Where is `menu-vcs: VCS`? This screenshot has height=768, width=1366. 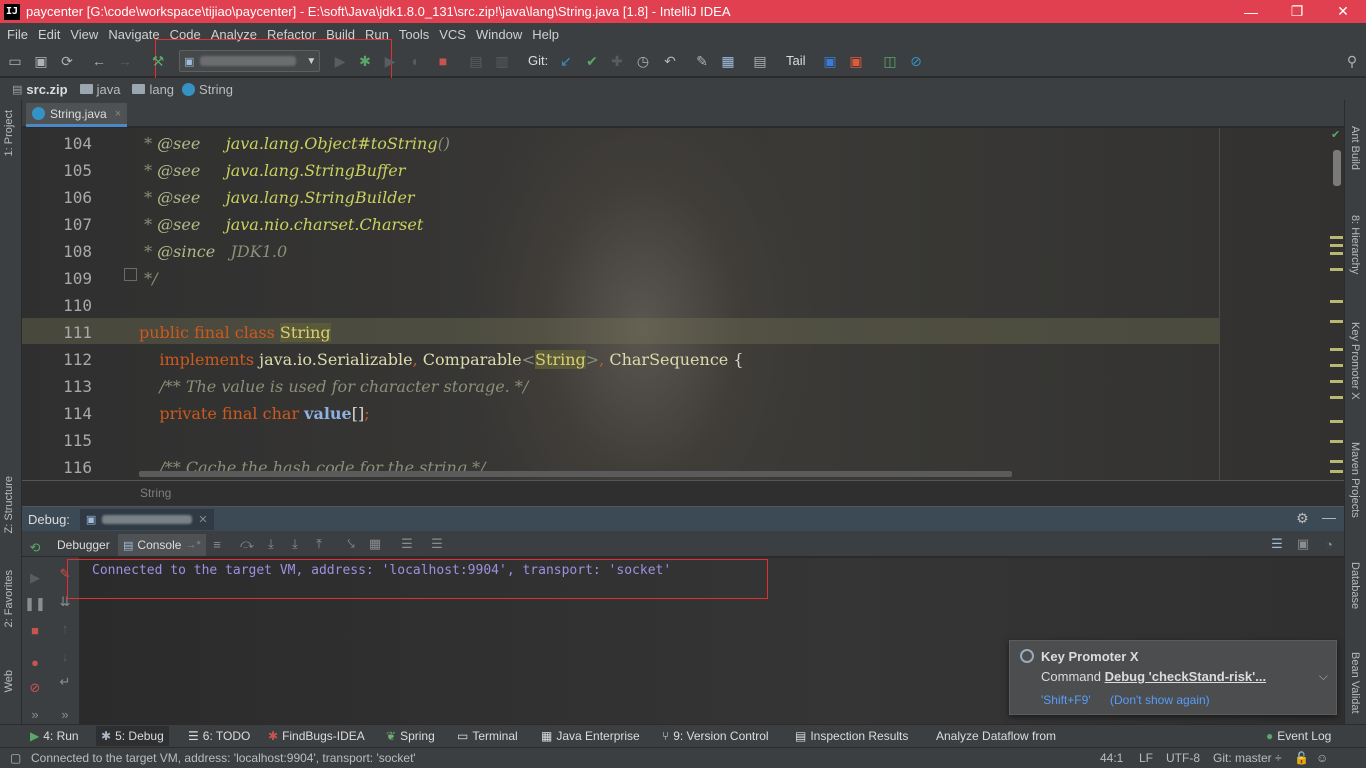
menu-vcs: VCS is located at coordinates (452, 34).